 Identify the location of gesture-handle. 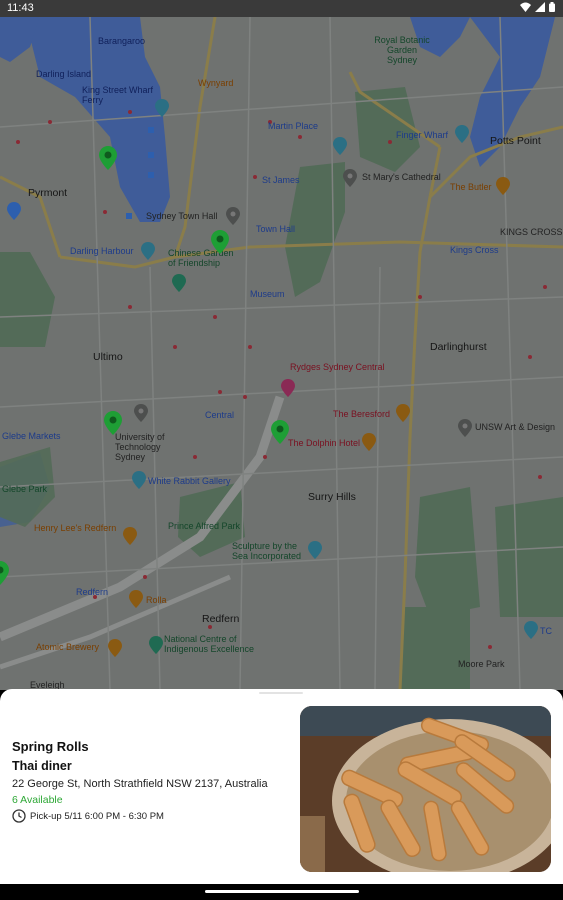
(282, 891).